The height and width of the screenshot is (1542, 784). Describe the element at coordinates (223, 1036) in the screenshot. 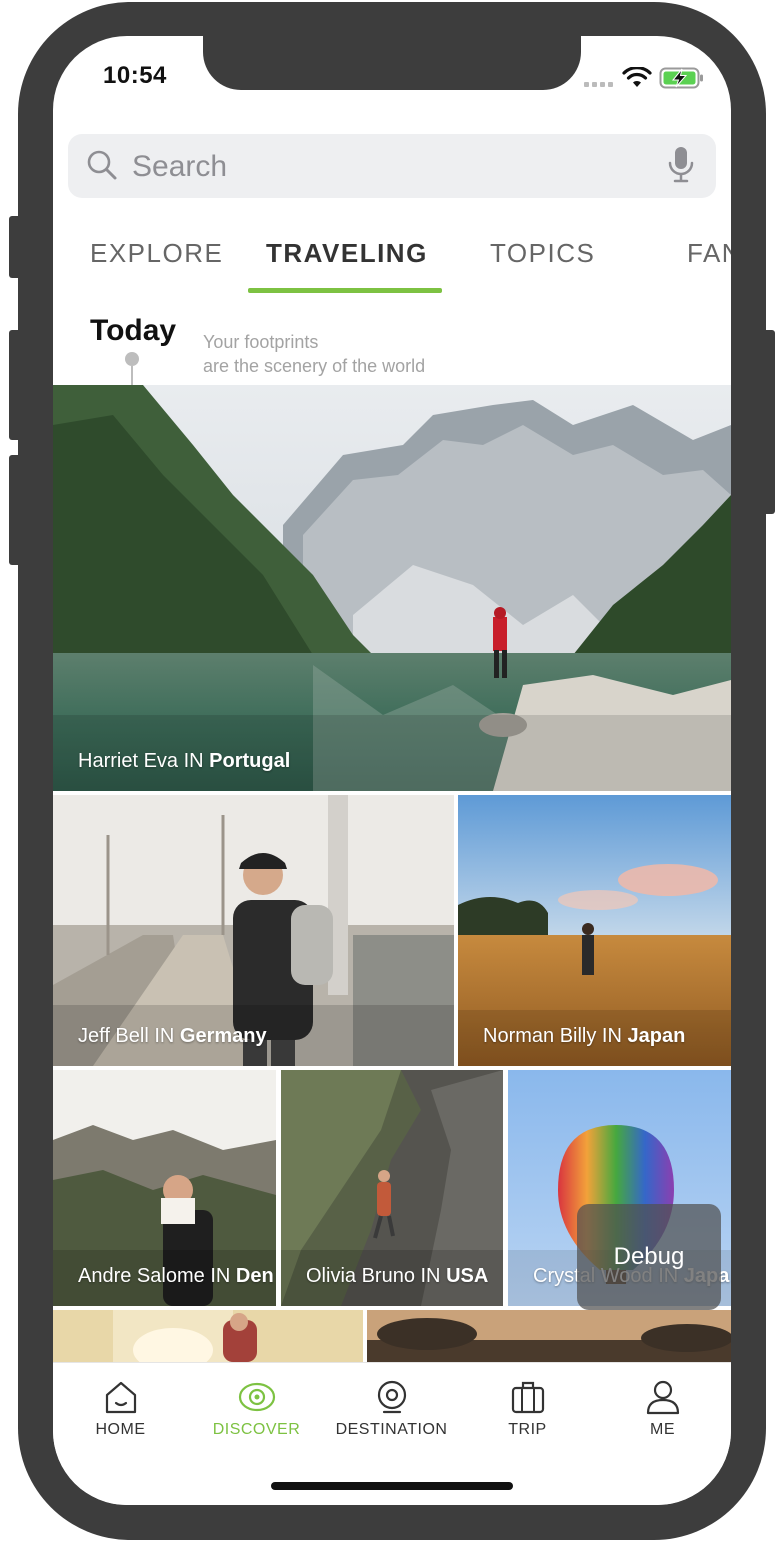

I see `caption-place: Germany` at that location.